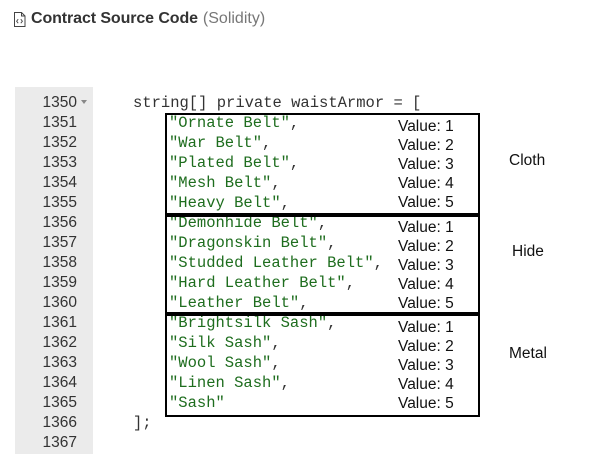 The height and width of the screenshot is (454, 599). Describe the element at coordinates (142, 423) in the screenshot. I see `code-text: ];` at that location.